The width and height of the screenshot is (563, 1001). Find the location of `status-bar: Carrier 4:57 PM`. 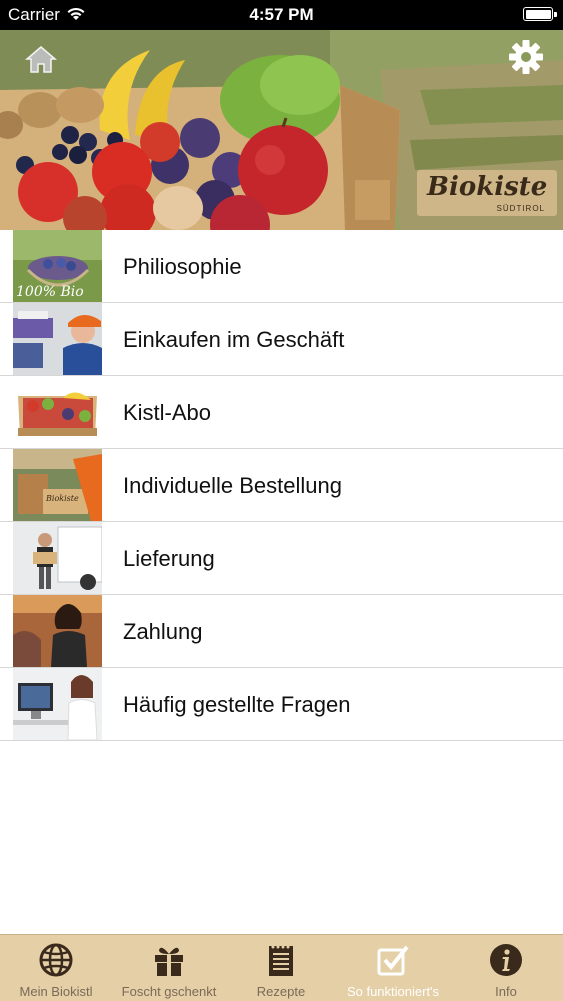

status-bar: Carrier 4:57 PM is located at coordinates (281, 15).